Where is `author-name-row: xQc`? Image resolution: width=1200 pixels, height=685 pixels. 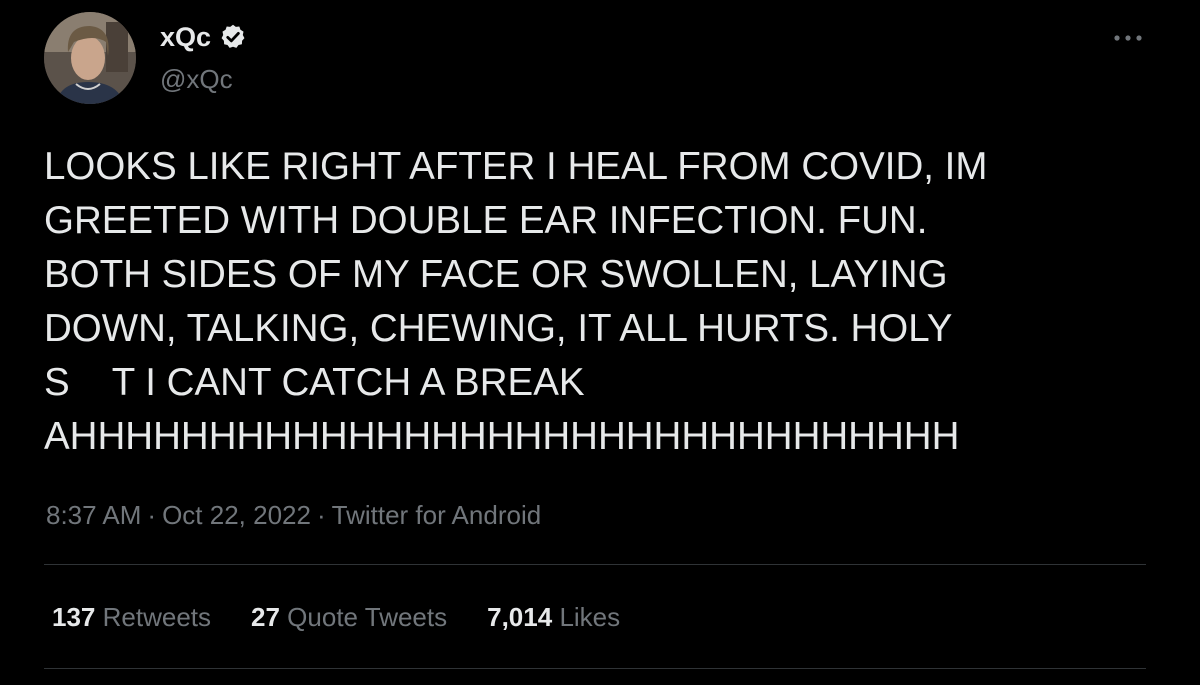
author-name-row: xQc is located at coordinates (203, 37).